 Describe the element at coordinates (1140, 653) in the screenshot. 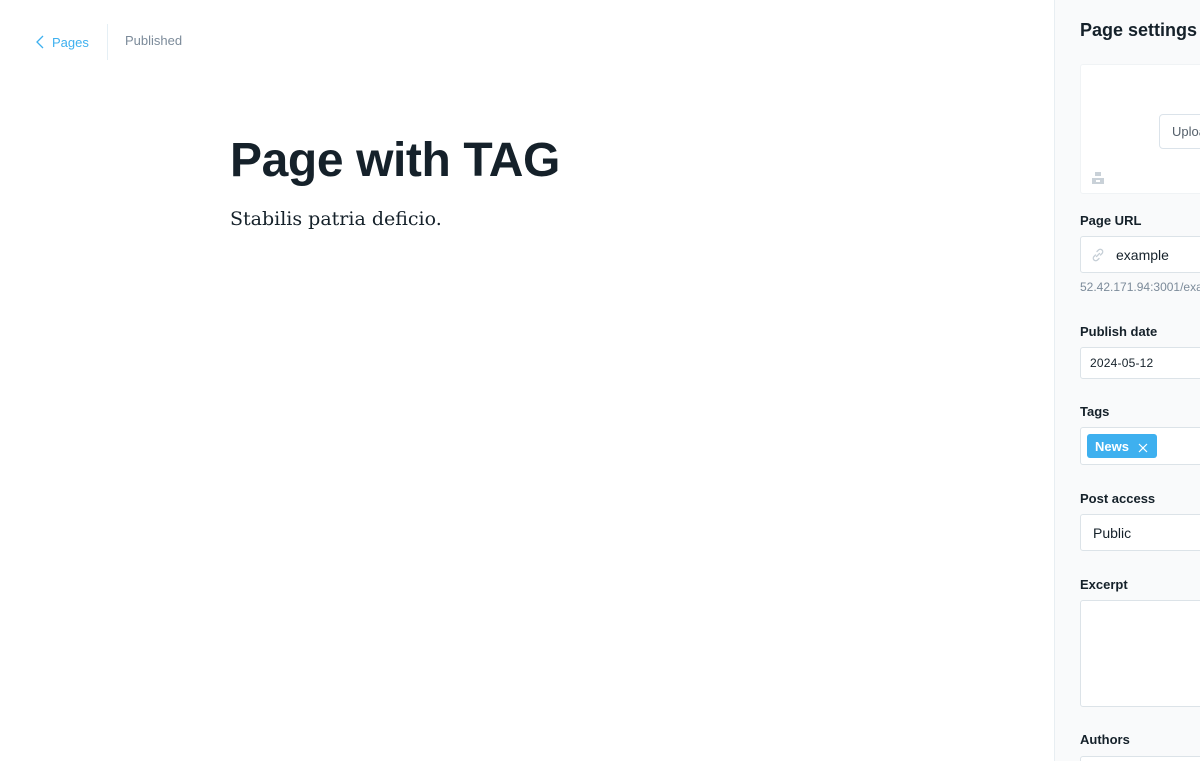

I see `excerpt-textarea` at that location.